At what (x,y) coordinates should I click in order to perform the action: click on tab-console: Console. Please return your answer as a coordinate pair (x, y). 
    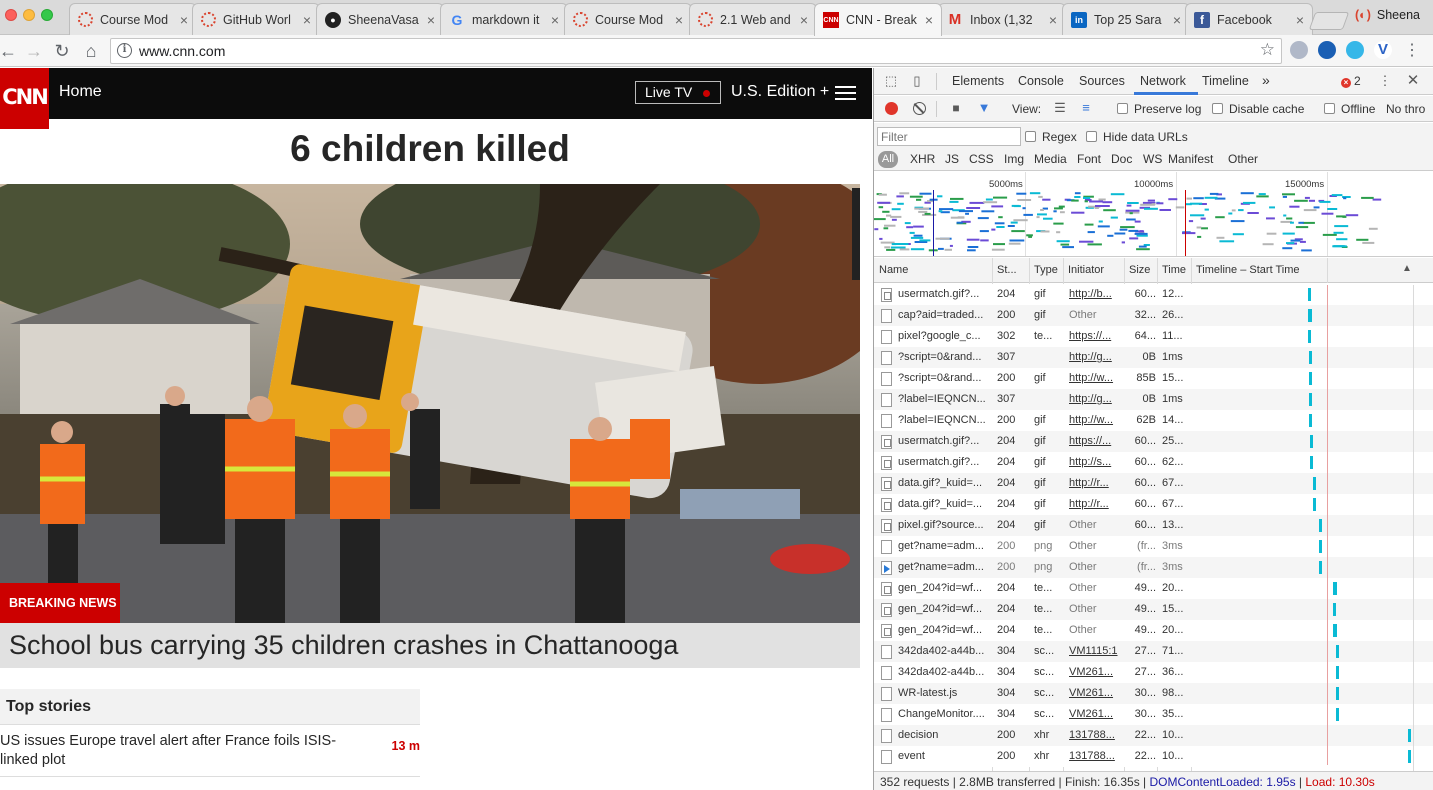
    Looking at the image, I should click on (1041, 81).